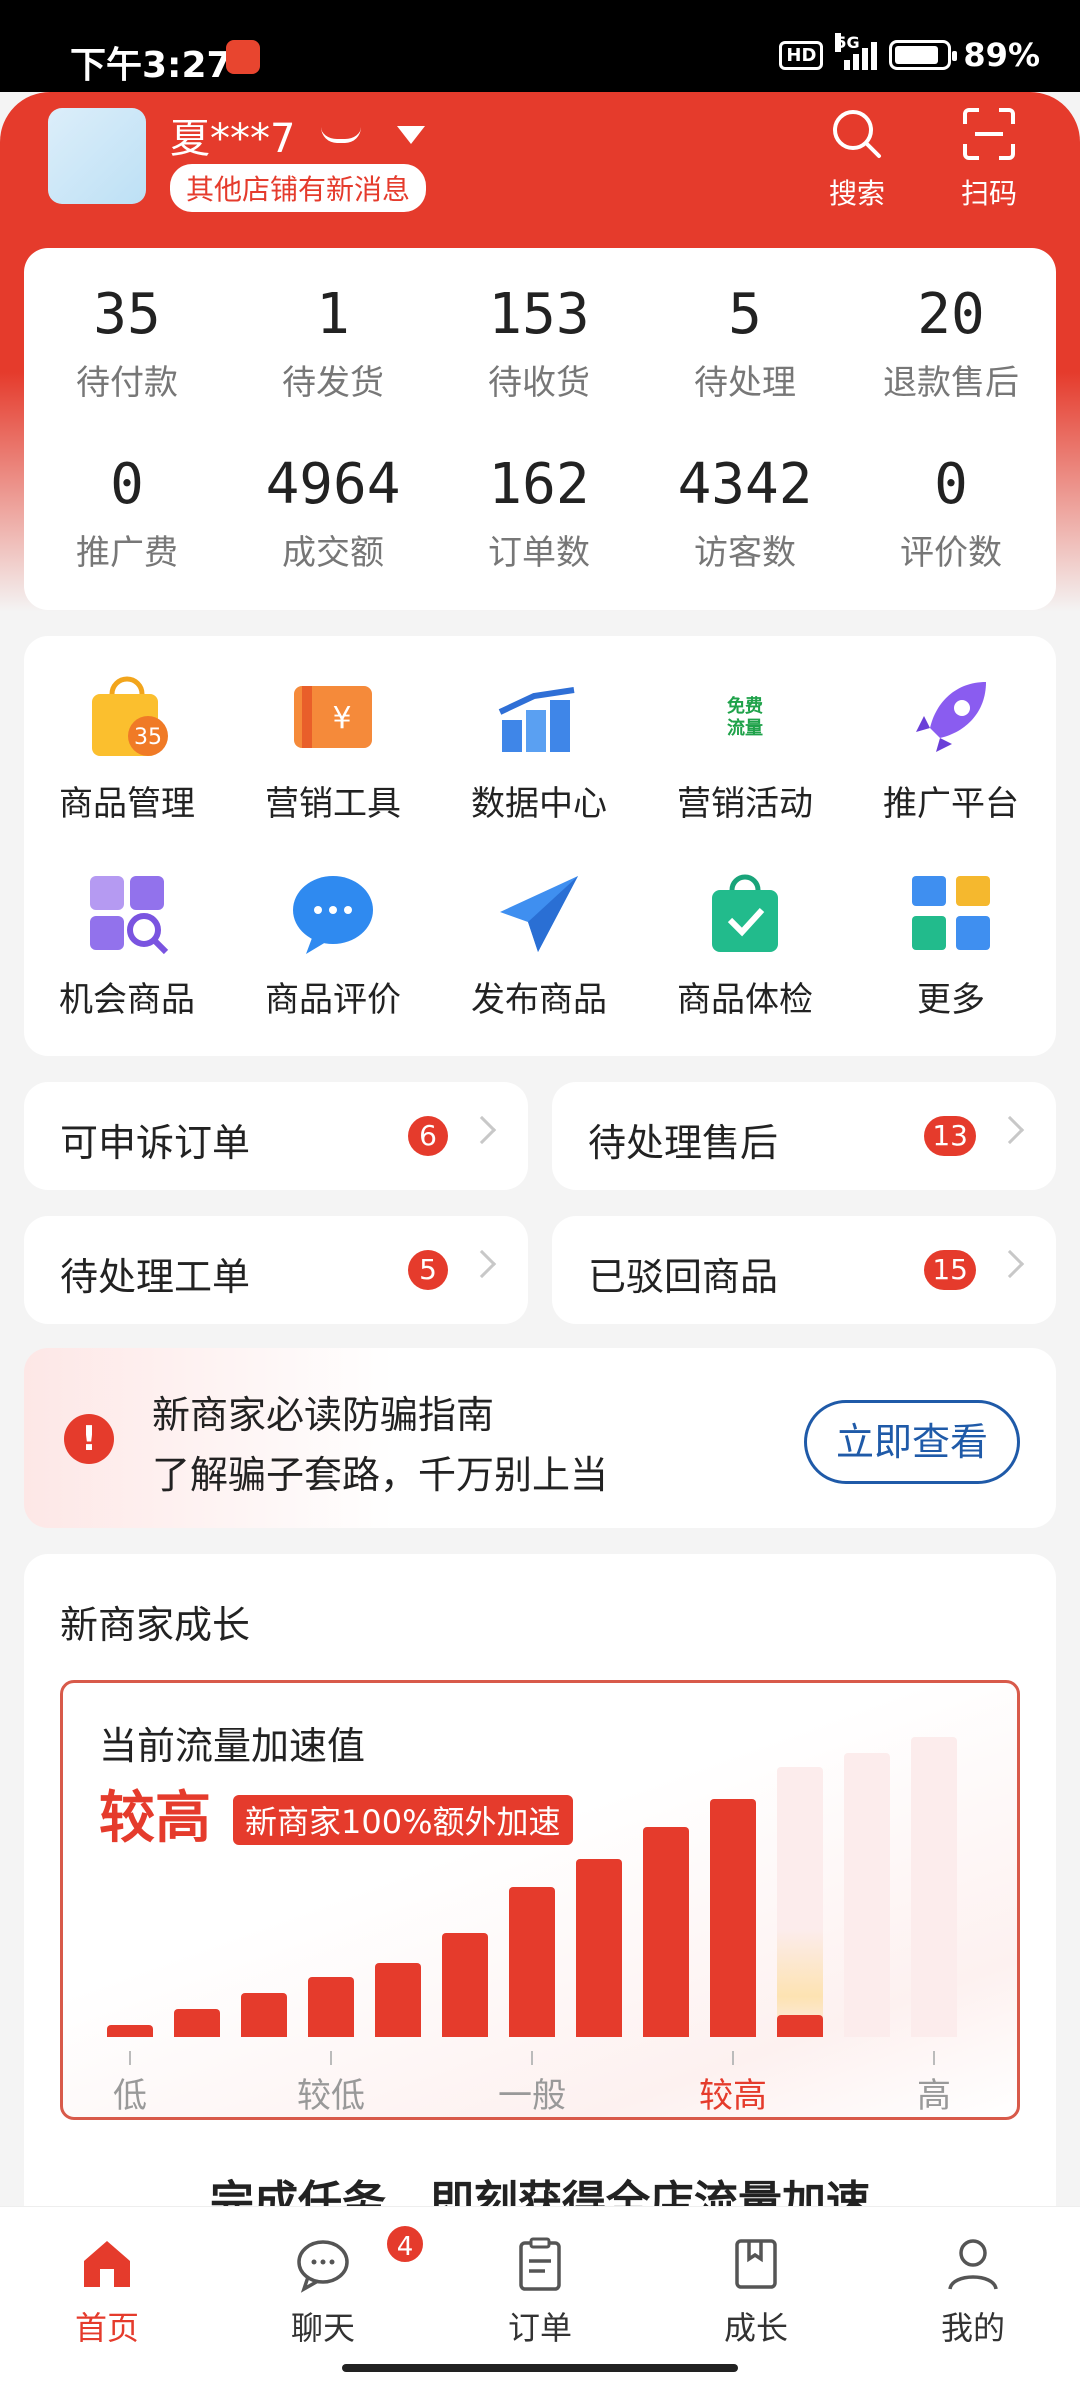 This screenshot has width=1080, height=2400. I want to click on tool-marketing-tools: ¥ 营销工具, so click(333, 748).